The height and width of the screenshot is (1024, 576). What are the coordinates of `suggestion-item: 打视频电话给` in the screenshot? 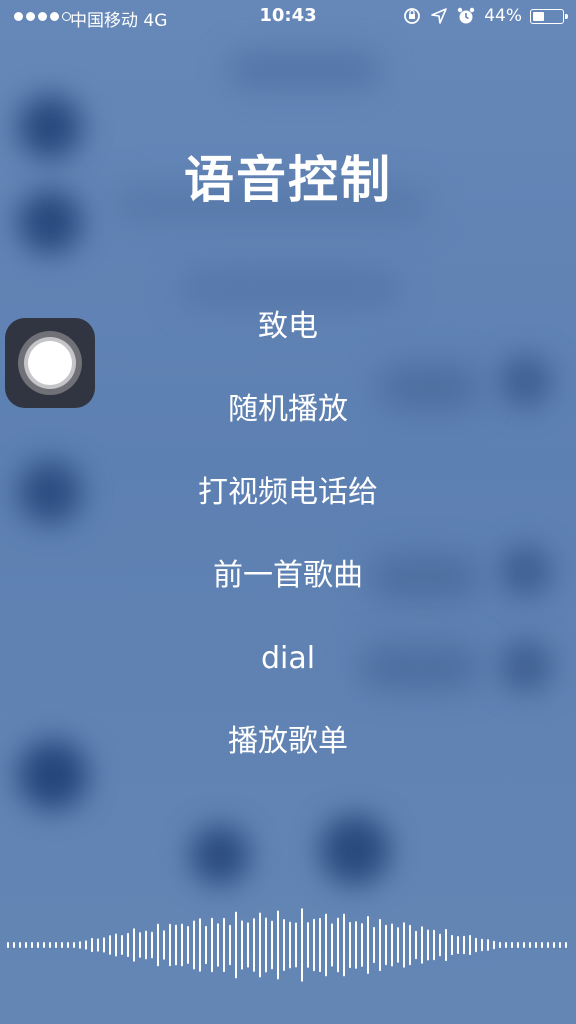 It's located at (288, 493).